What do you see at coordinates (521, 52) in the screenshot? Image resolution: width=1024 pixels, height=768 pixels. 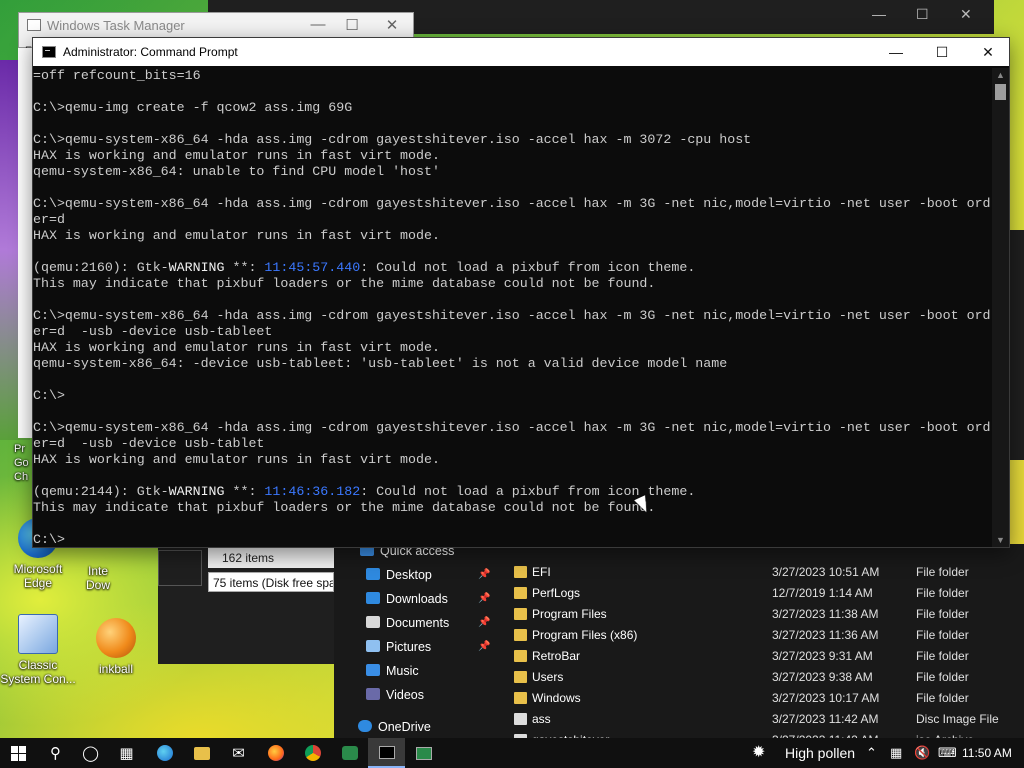 I see `command-prompt-titlebar: Administrator: Command Prompt — ☐ ✕` at bounding box center [521, 52].